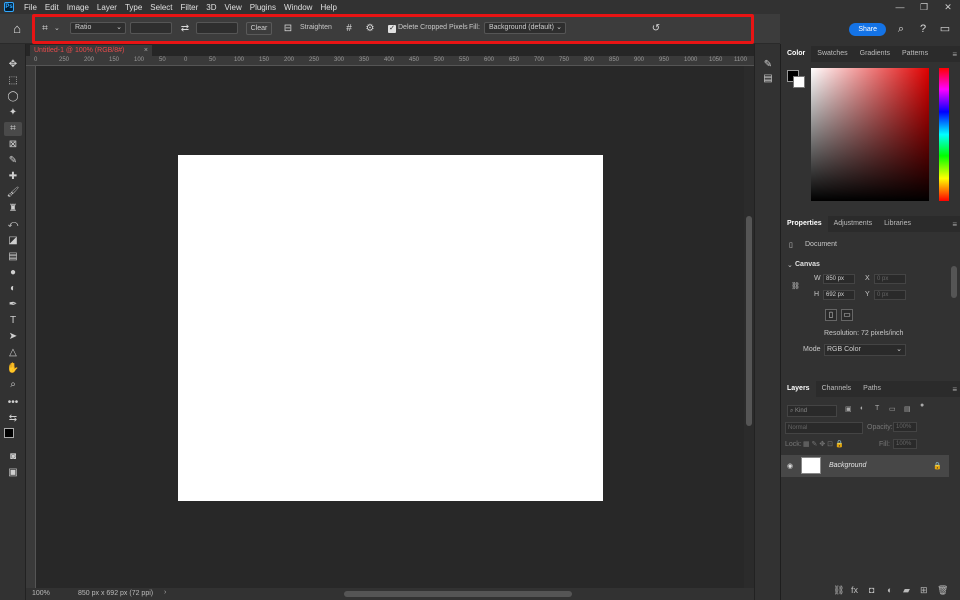  What do you see at coordinates (13, 193) in the screenshot?
I see `brush-tool-icon: 🖌` at bounding box center [13, 193].